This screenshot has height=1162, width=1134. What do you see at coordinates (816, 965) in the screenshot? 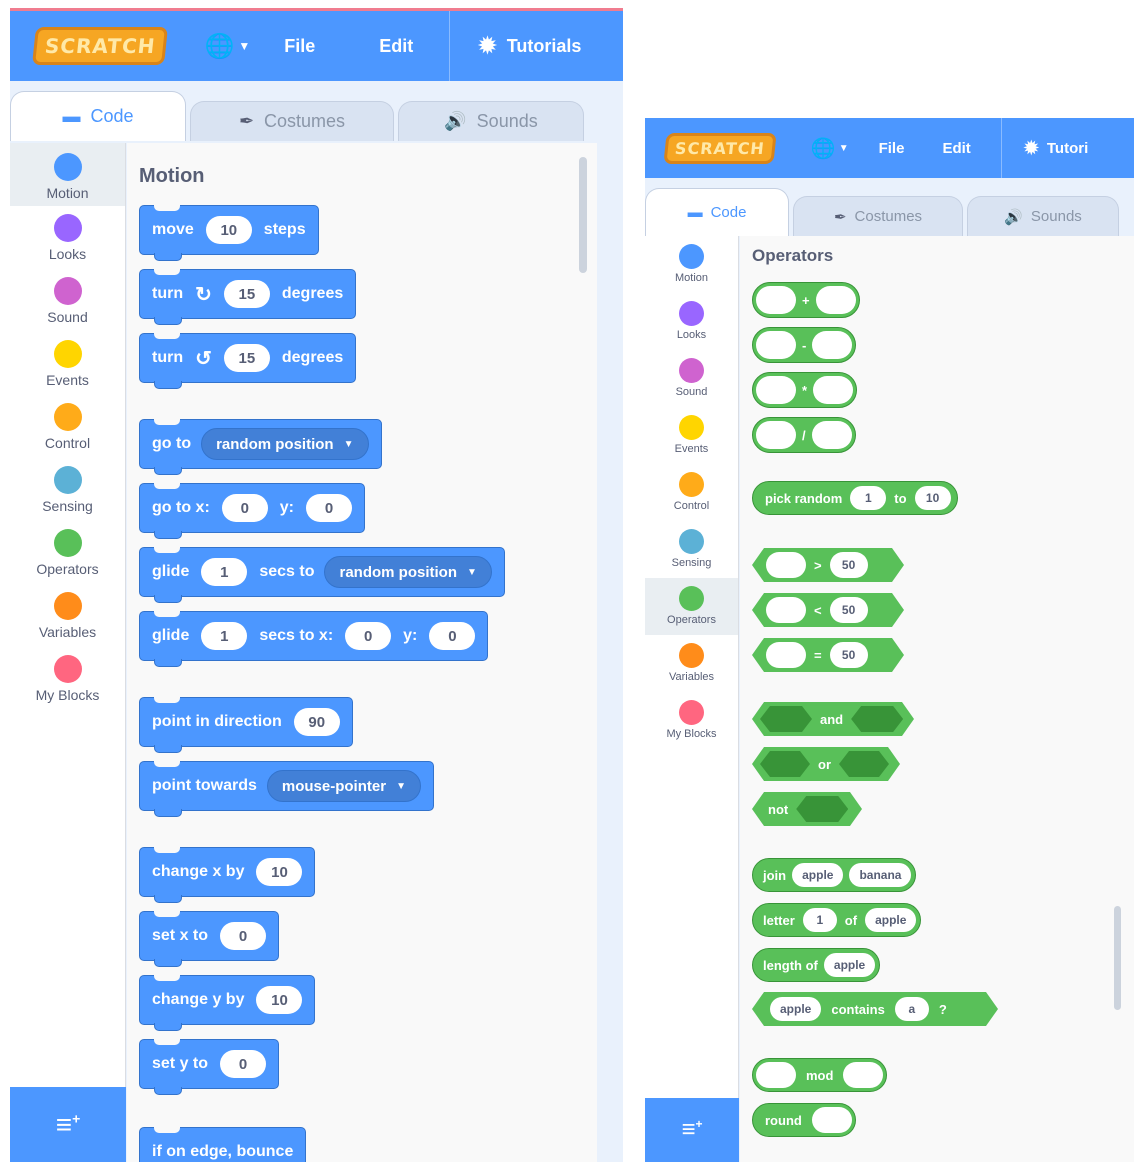
I see `length-of-block: length of apple` at bounding box center [816, 965].